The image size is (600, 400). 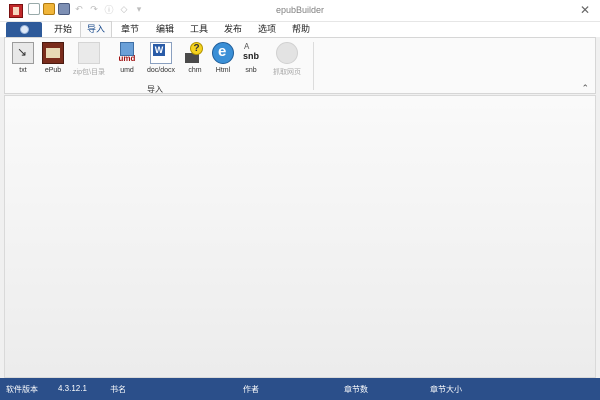 I want to click on ribbon-group-divider, so click(x=313, y=66).